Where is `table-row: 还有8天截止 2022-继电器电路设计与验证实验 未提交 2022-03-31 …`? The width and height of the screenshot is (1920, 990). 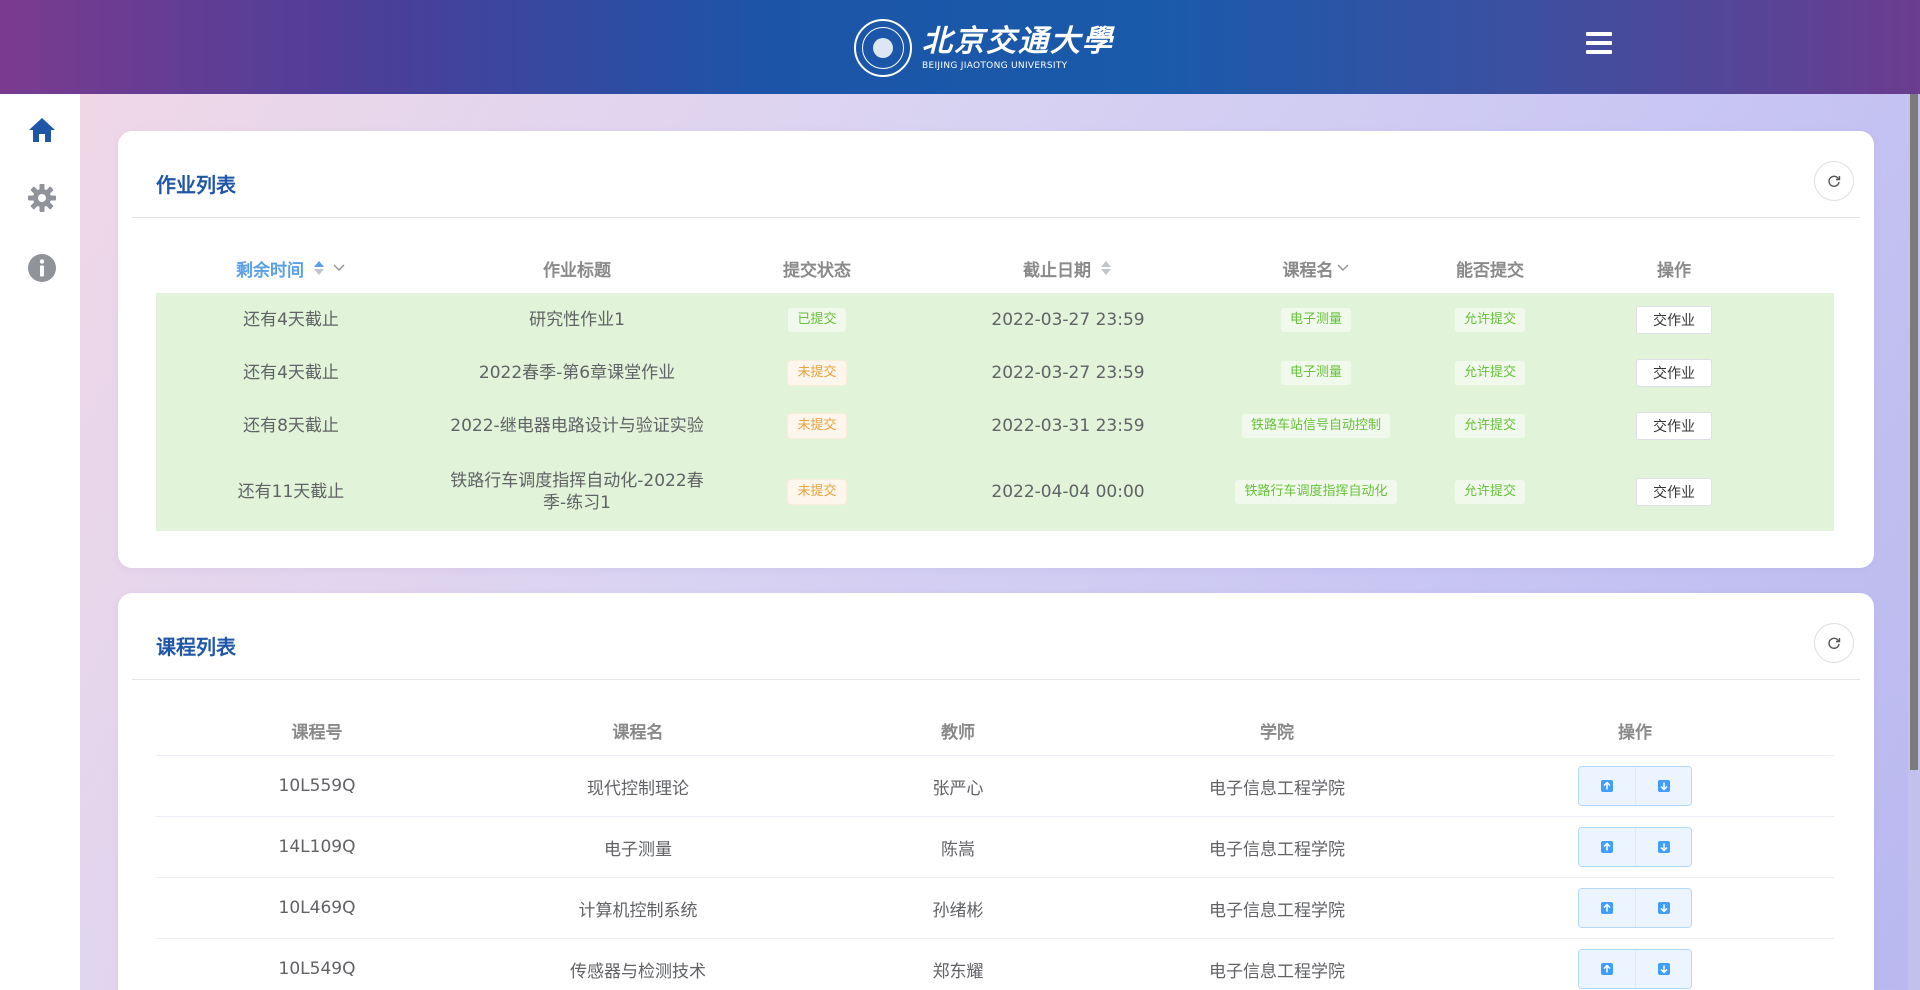 table-row: 还有8天截止 2022-继电器电路设计与验证实验 未提交 2022-03-31 … is located at coordinates (995, 425).